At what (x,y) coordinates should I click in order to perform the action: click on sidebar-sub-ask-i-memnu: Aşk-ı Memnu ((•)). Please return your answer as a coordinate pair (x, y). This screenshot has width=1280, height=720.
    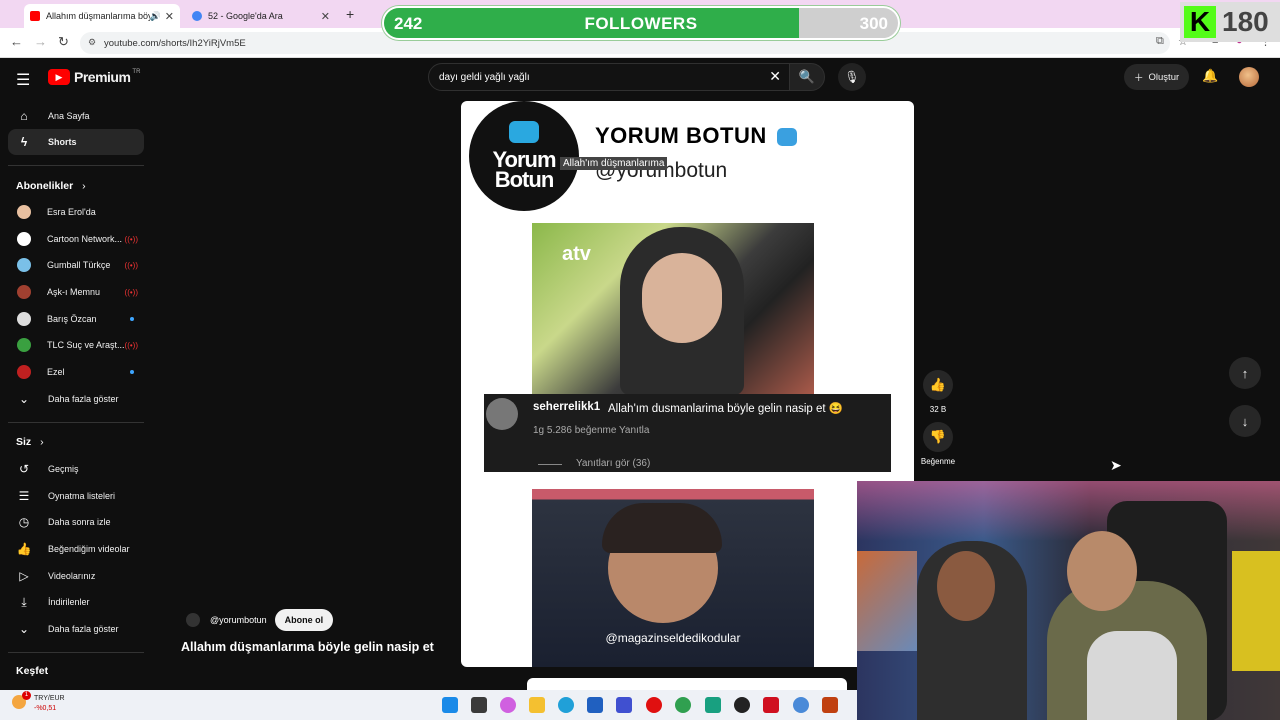
    Looking at the image, I should click on (76, 292).